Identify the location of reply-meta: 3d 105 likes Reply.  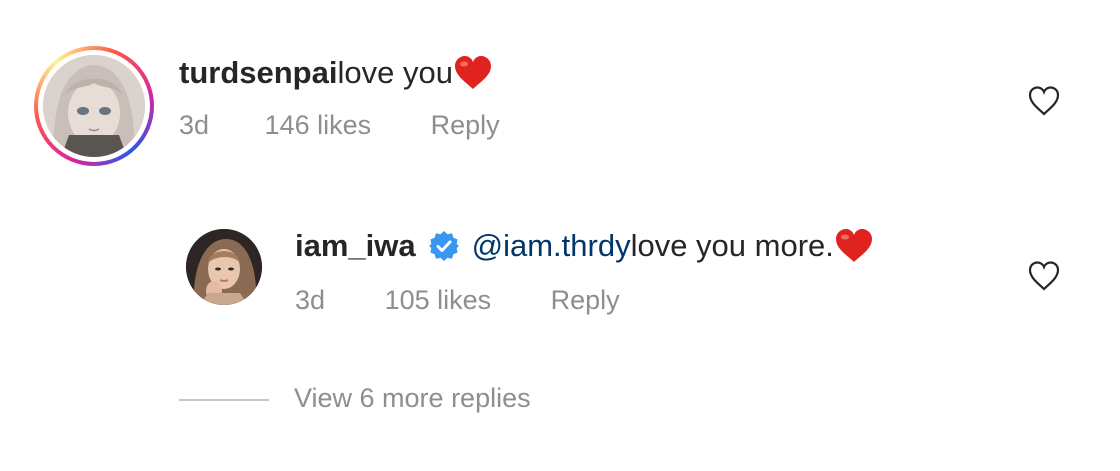
(457, 300).